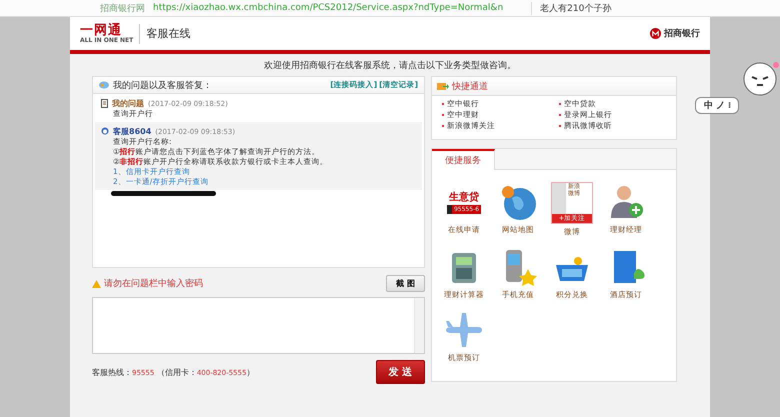 The width and height of the screenshot is (780, 417). What do you see at coordinates (655, 33) in the screenshot?
I see `bank-logo-icon` at bounding box center [655, 33].